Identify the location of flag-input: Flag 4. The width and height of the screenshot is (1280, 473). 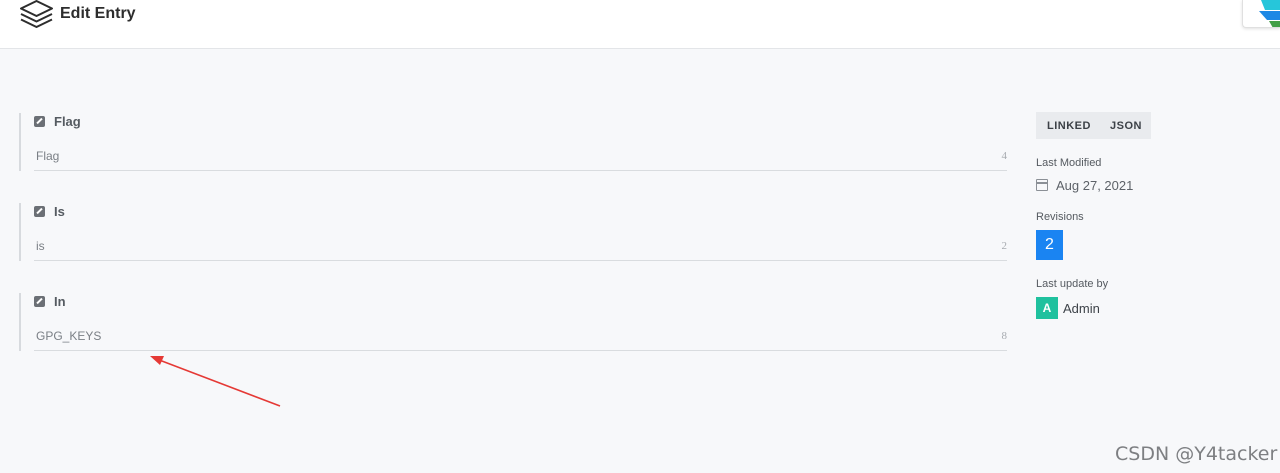
(520, 157).